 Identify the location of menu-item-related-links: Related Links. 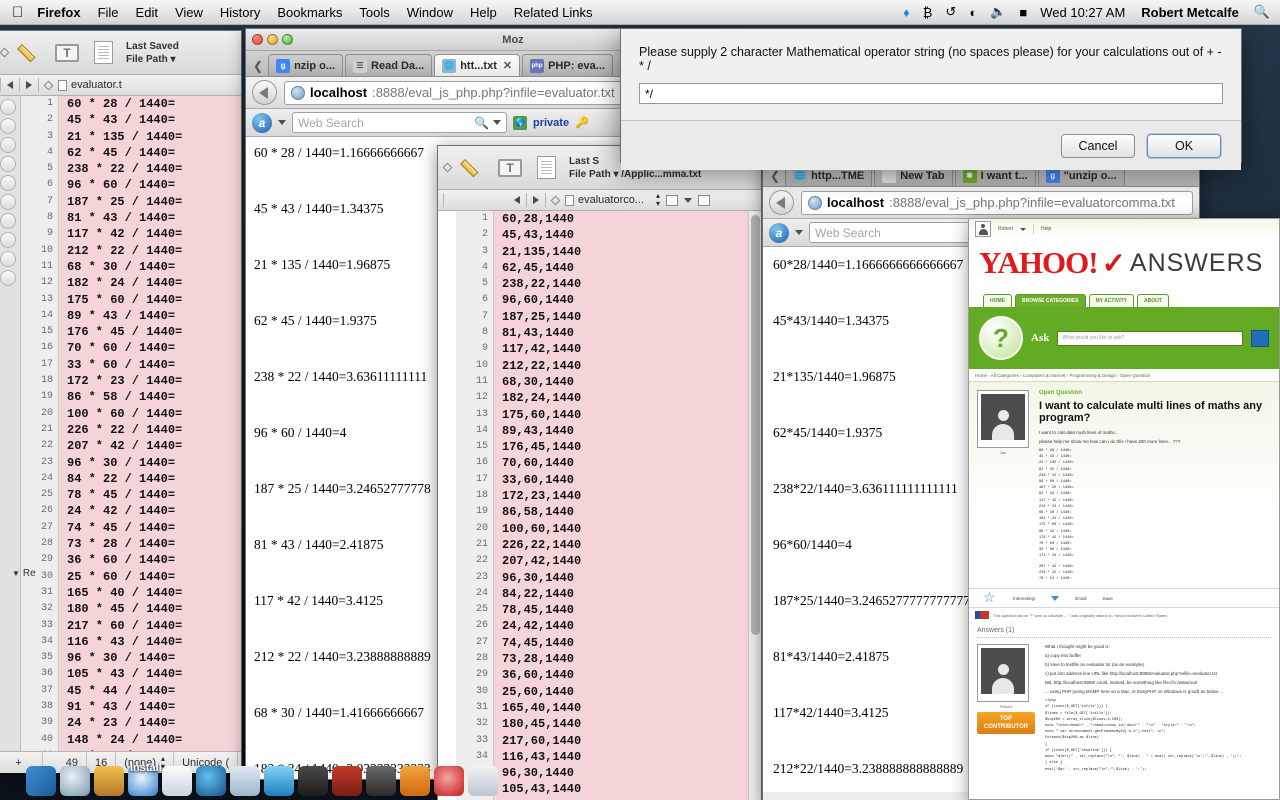
(553, 12).